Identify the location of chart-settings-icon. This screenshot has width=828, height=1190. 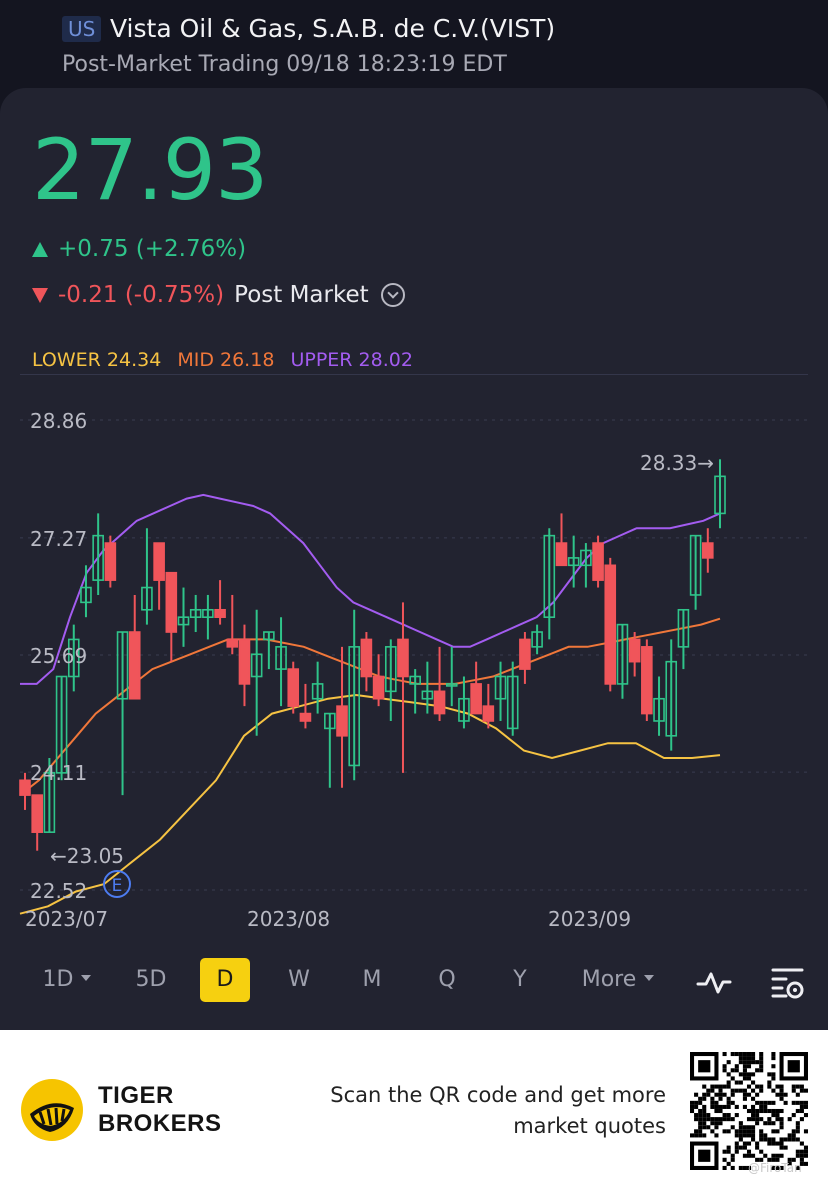
(788, 982).